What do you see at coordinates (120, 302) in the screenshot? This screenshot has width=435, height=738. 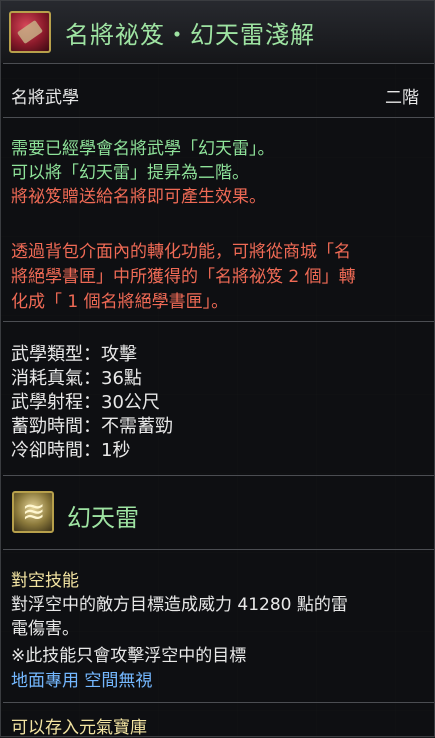 I see `conversion-line: 化成「 1 個名將絕學書匣」。` at bounding box center [120, 302].